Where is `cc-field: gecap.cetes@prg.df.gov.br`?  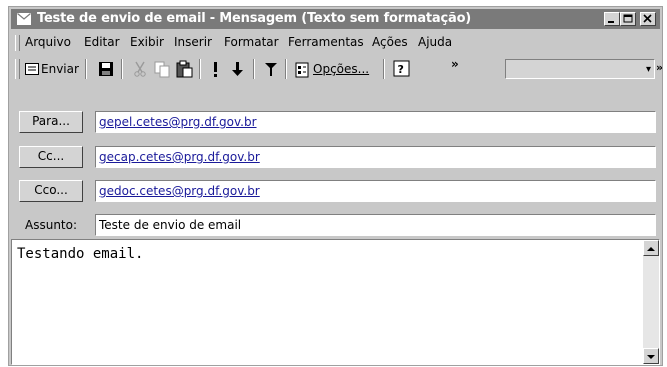
cc-field: gecap.cetes@prg.df.gov.br is located at coordinates (375, 157).